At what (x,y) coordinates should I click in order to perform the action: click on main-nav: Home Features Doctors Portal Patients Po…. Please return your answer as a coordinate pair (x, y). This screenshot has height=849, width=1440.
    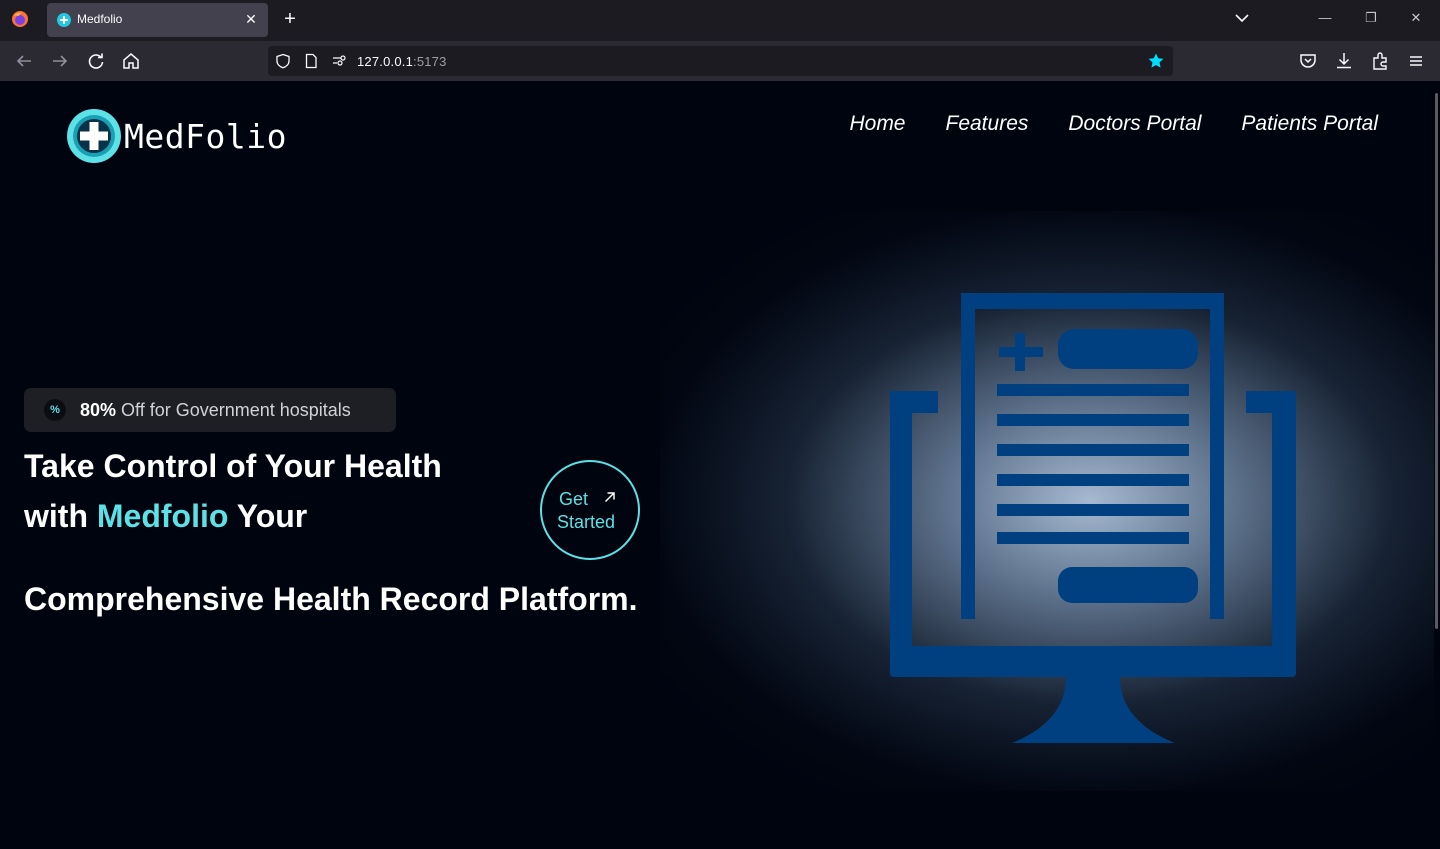
    Looking at the image, I should click on (1113, 124).